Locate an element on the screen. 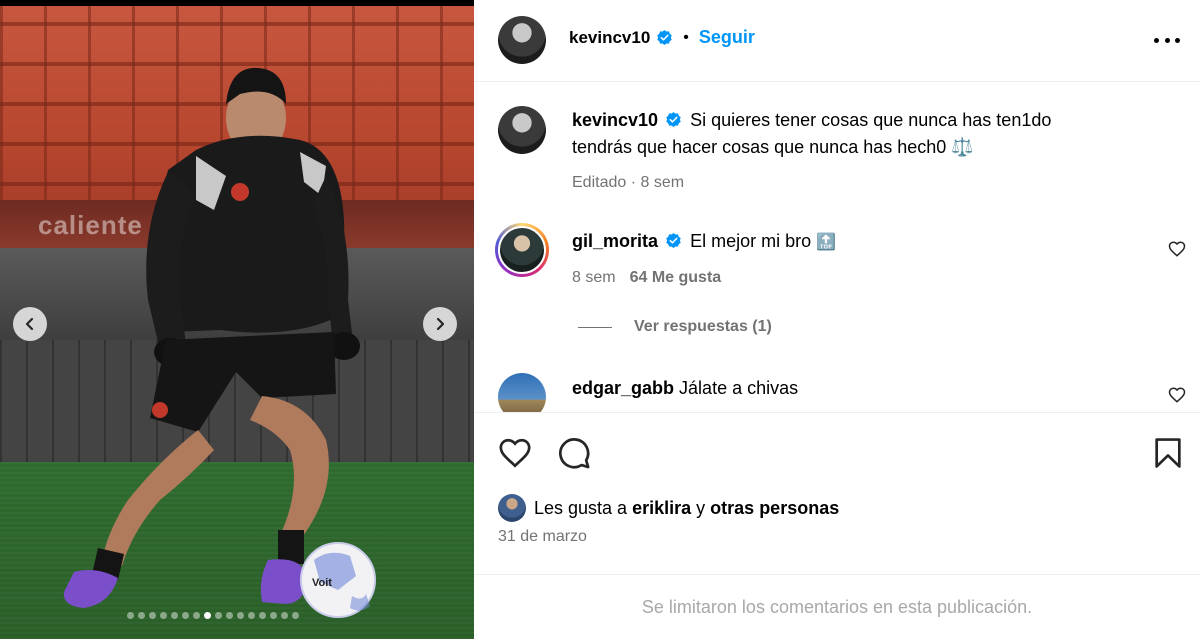 The image size is (1200, 639). chevron-left-icon is located at coordinates (29, 324).